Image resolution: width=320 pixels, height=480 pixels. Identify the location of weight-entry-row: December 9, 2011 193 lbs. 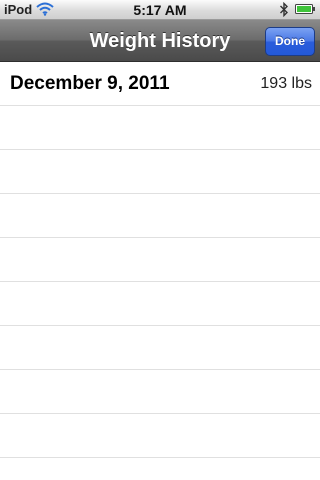
(160, 84).